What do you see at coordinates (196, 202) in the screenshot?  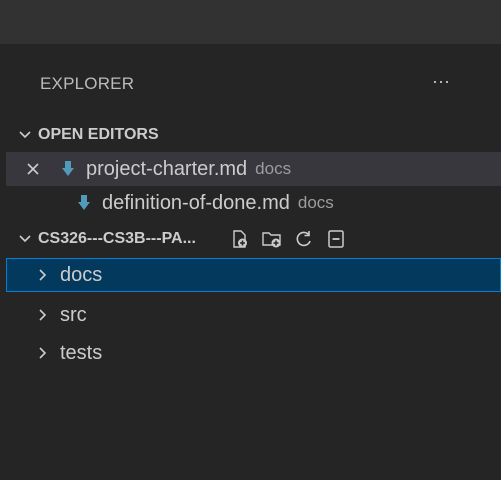 I see `open-editor-filename: definition-of-done.md` at bounding box center [196, 202].